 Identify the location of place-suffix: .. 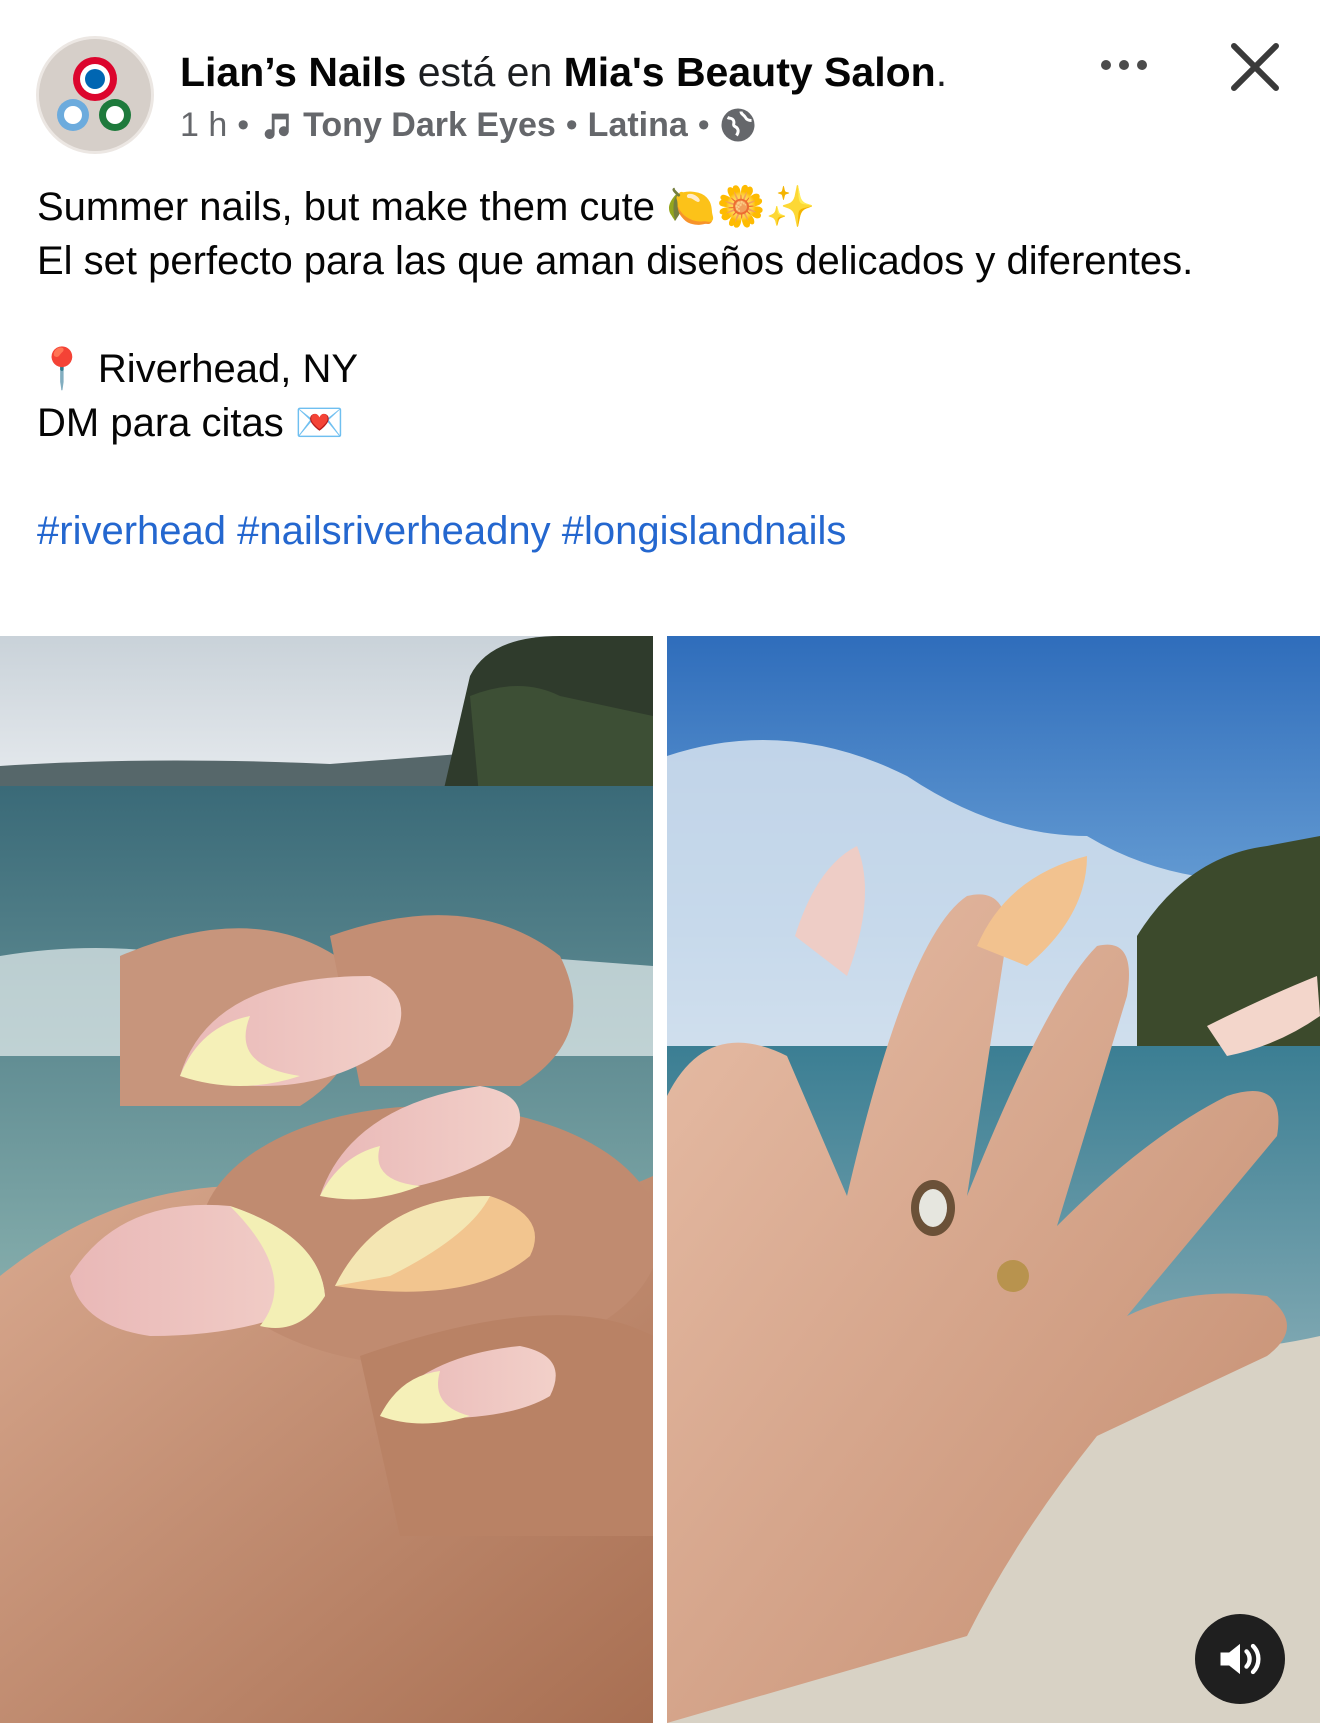
(941, 72).